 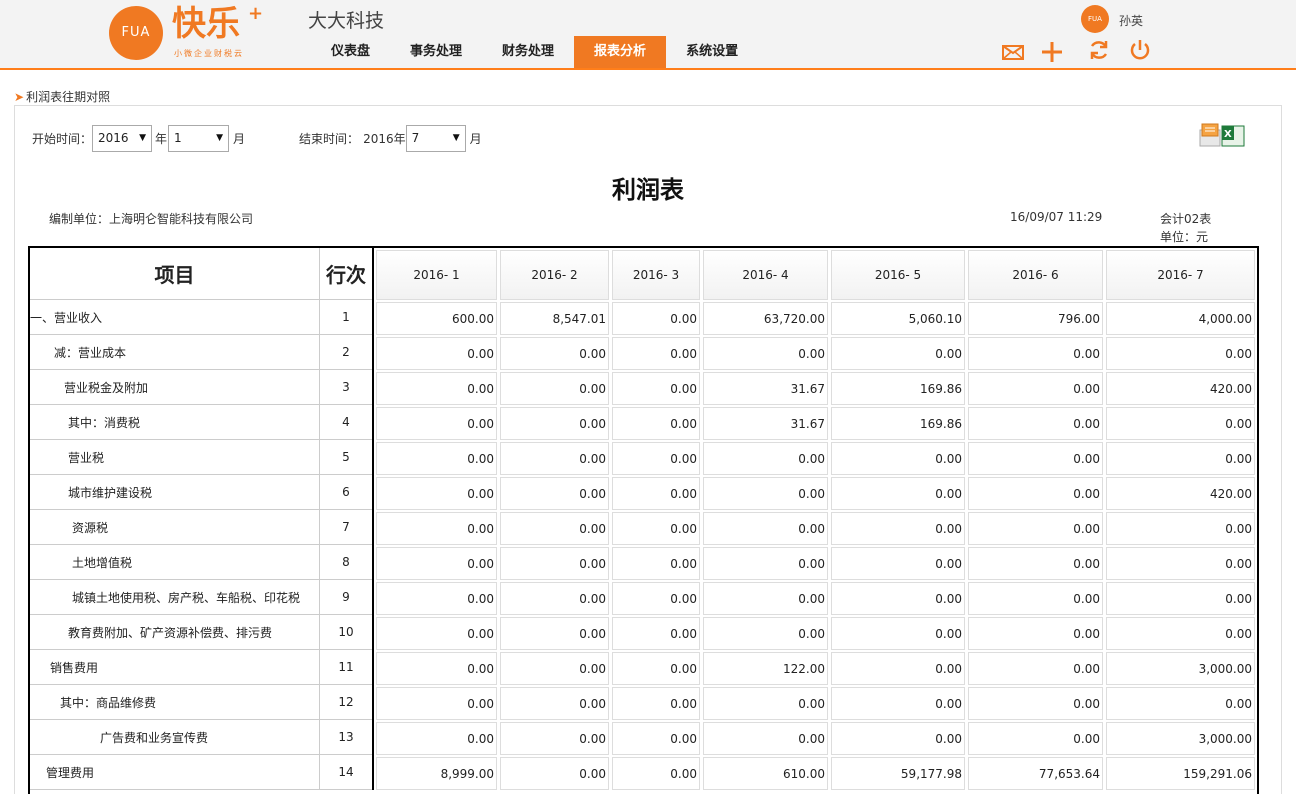 I want to click on end-month-suffix: 月, so click(x=475, y=138).